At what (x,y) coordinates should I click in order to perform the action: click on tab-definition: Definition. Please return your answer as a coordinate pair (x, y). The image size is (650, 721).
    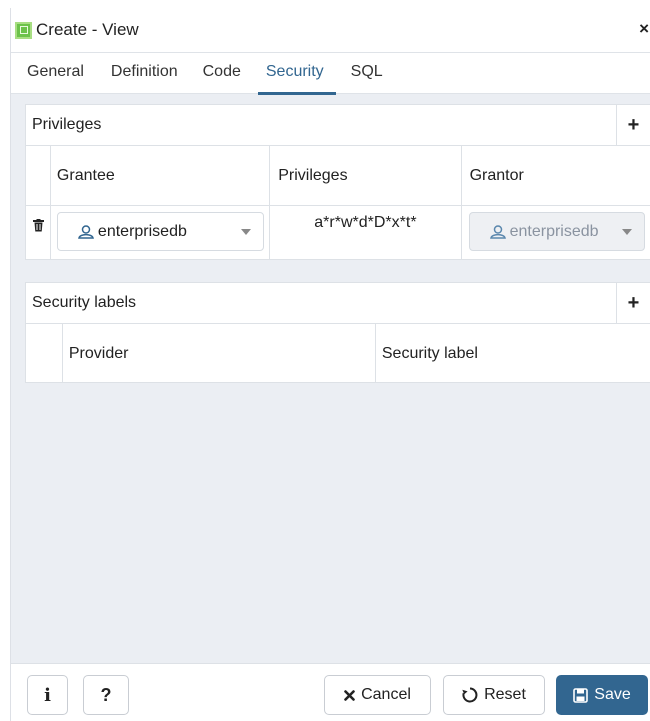
    Looking at the image, I should click on (144, 73).